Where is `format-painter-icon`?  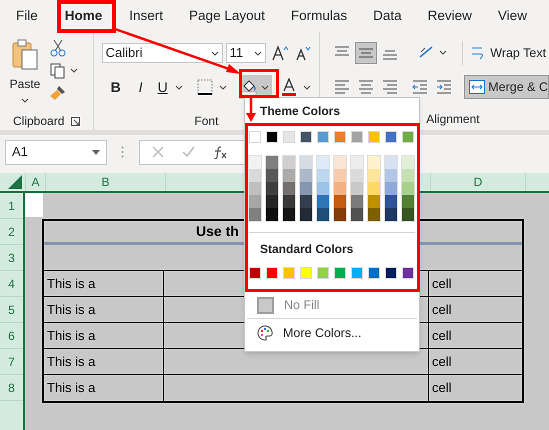
format-painter-icon is located at coordinates (58, 93).